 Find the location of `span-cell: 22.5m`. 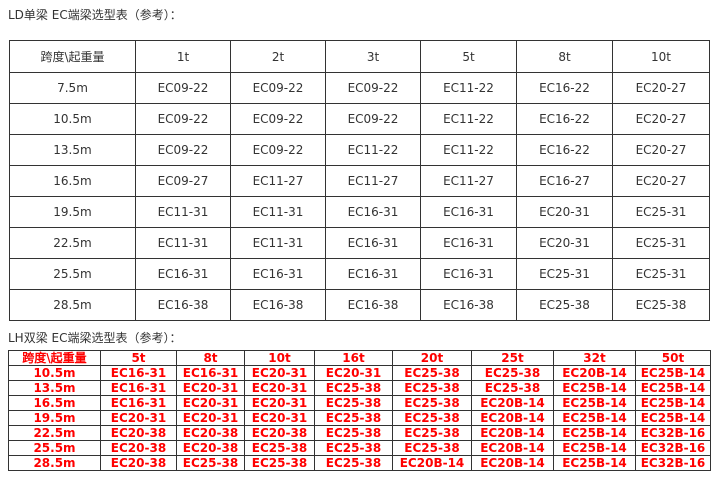

span-cell: 22.5m is located at coordinates (72, 243).